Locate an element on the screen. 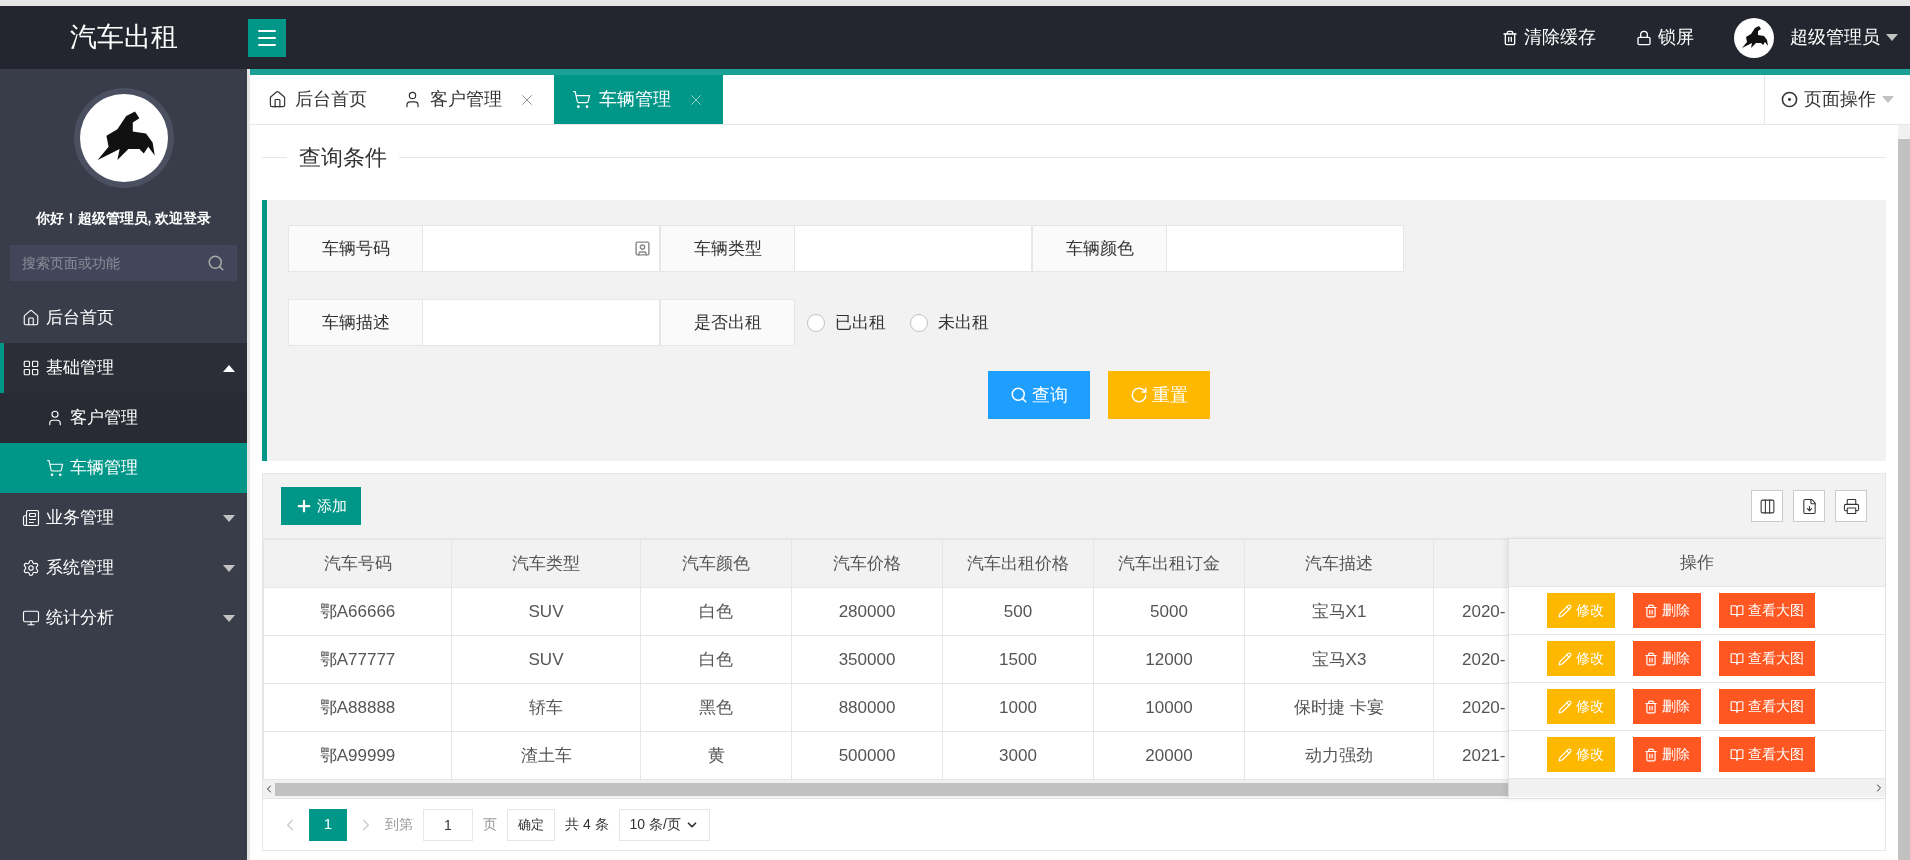  table-cell: 880000 is located at coordinates (867, 707).